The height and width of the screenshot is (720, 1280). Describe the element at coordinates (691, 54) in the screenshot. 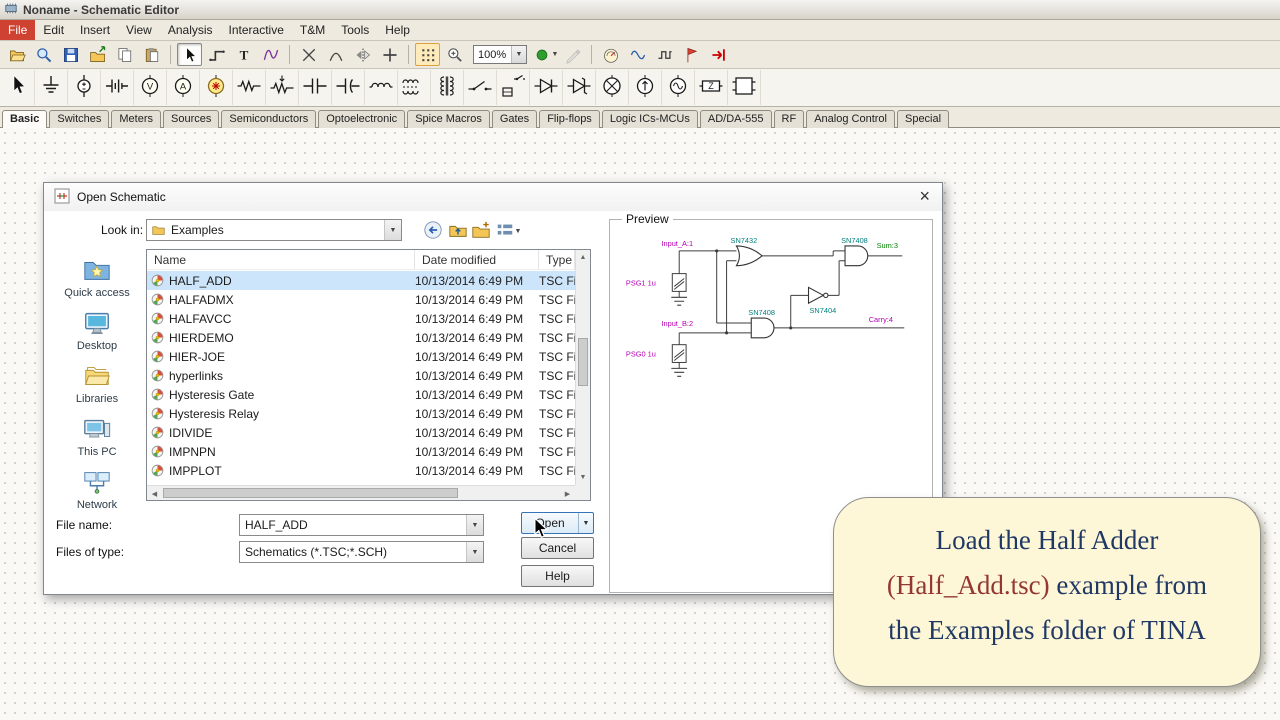

I see `analysis-flag-button` at that location.